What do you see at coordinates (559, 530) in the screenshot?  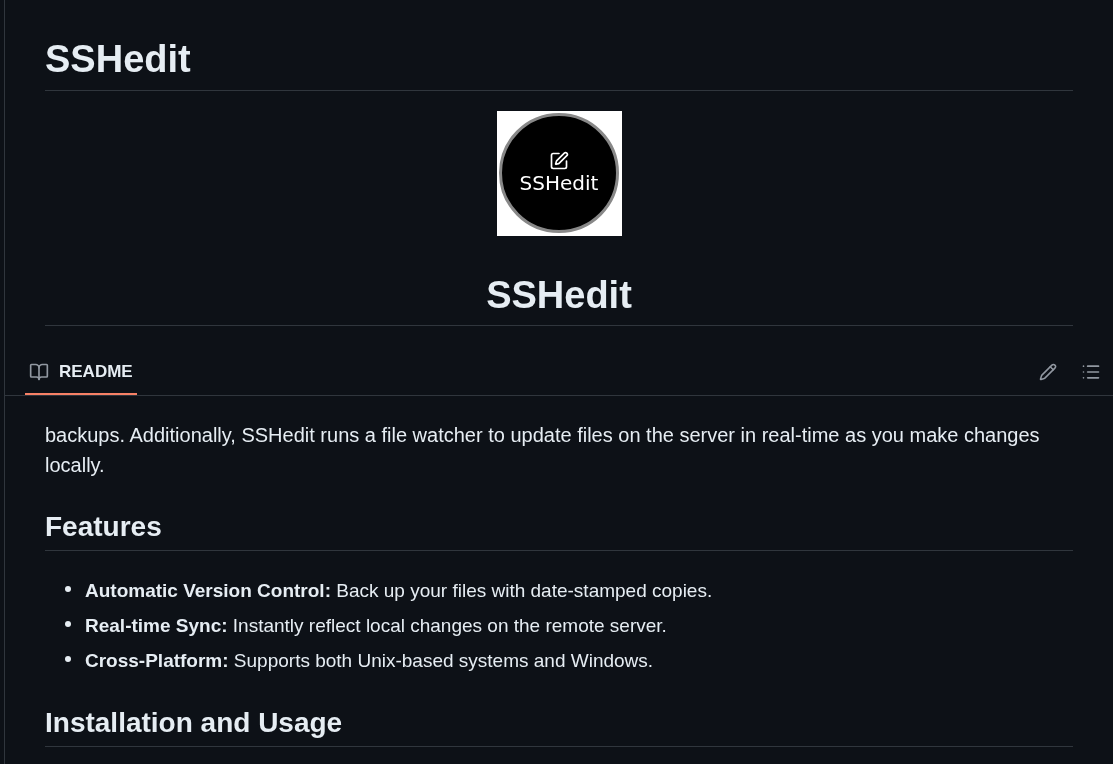 I see `section-heading: Features` at bounding box center [559, 530].